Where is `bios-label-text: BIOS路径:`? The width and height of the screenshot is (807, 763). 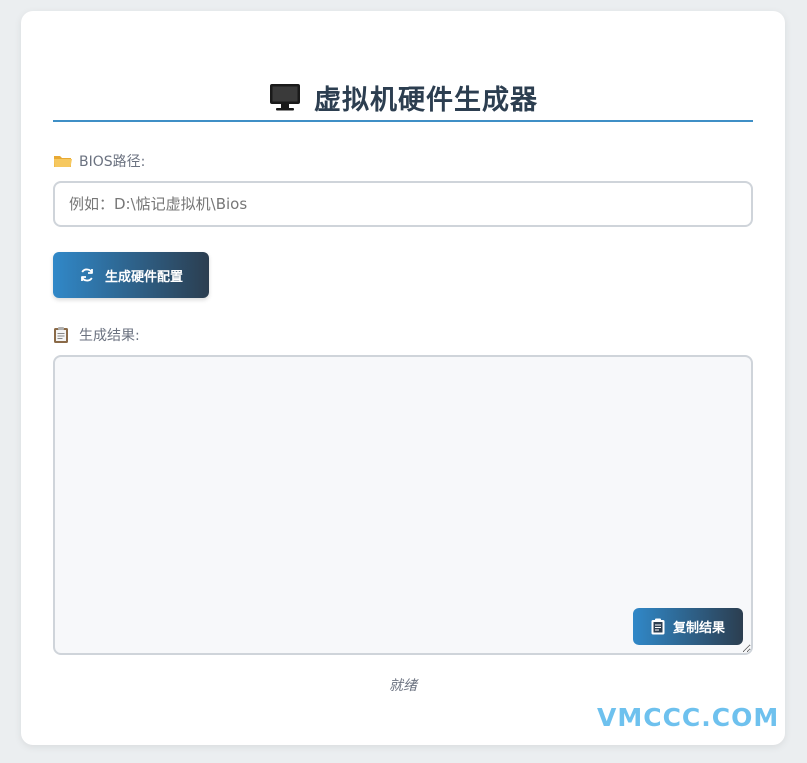 bios-label-text: BIOS路径: is located at coordinates (112, 162).